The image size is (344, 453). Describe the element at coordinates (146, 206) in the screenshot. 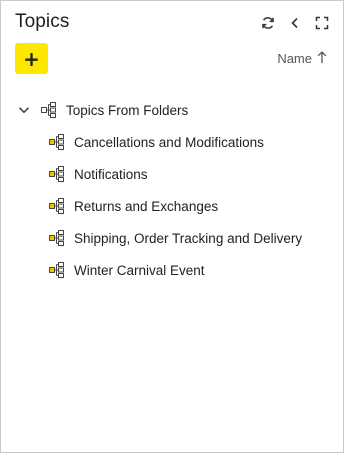

I see `tree-item-label: Returns and Exchanges` at that location.